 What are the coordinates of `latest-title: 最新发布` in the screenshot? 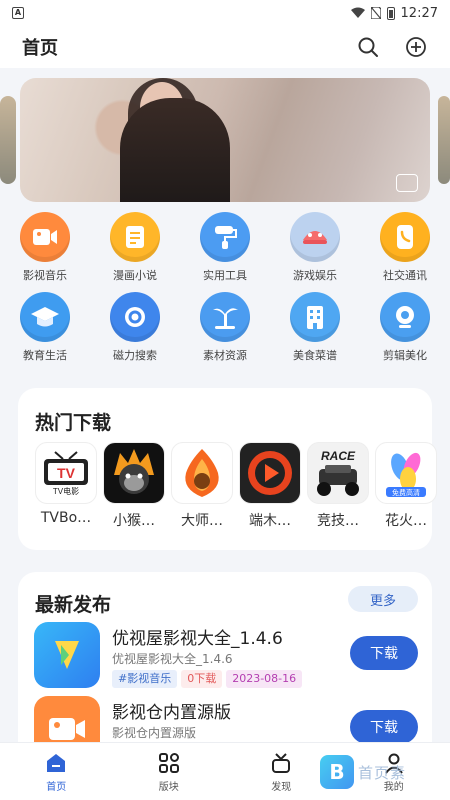 It's located at (73, 605).